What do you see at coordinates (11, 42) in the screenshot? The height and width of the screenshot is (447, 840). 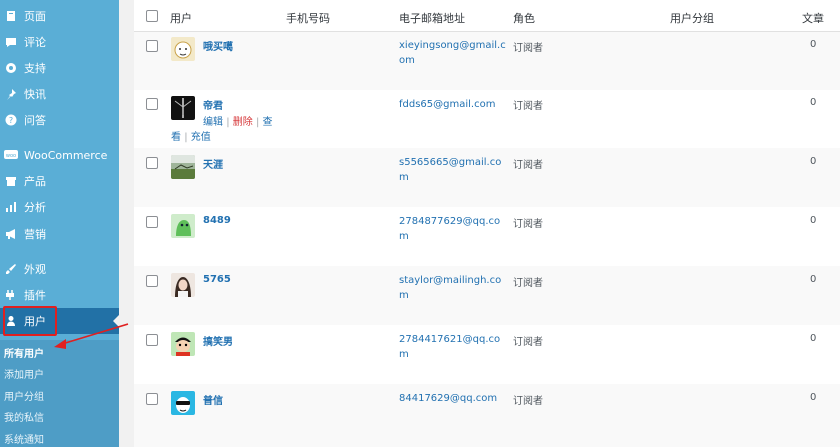 I see `comment-icon` at bounding box center [11, 42].